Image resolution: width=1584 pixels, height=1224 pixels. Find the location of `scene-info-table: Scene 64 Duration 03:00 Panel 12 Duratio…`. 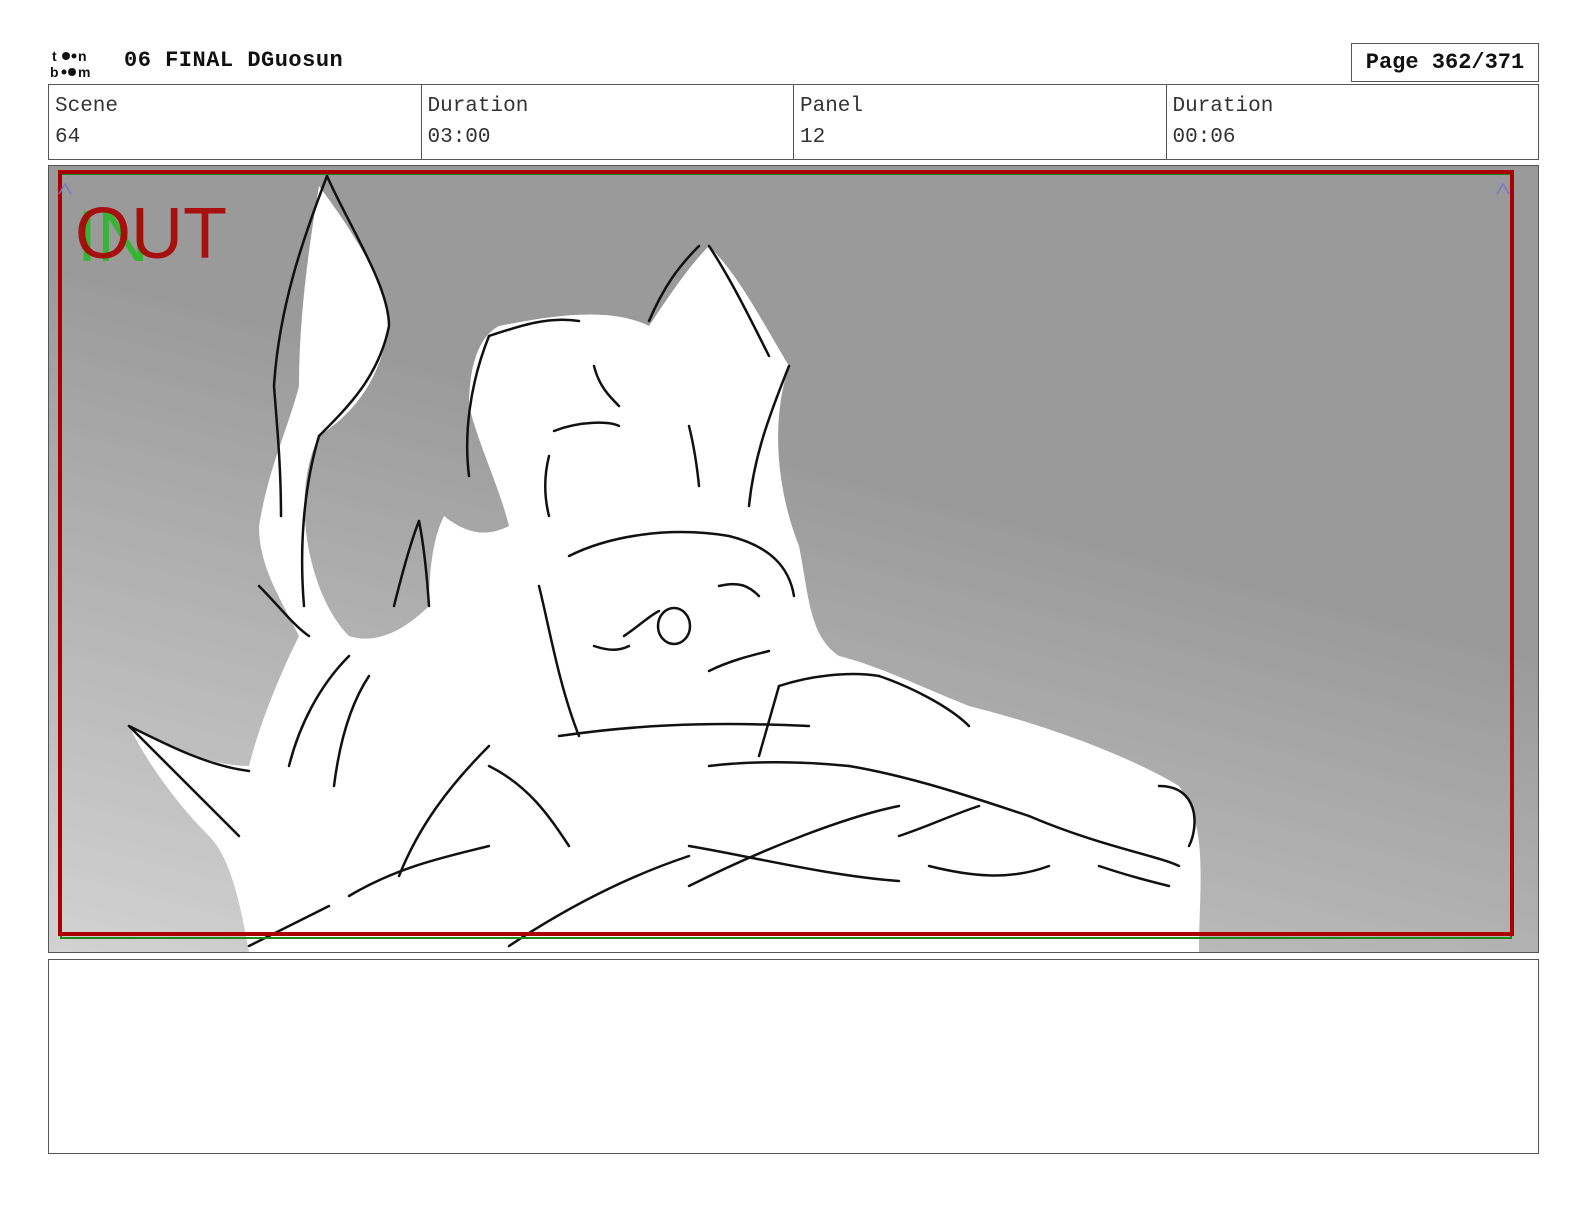

scene-info-table: Scene 64 Duration 03:00 Panel 12 Duratio… is located at coordinates (793, 122).